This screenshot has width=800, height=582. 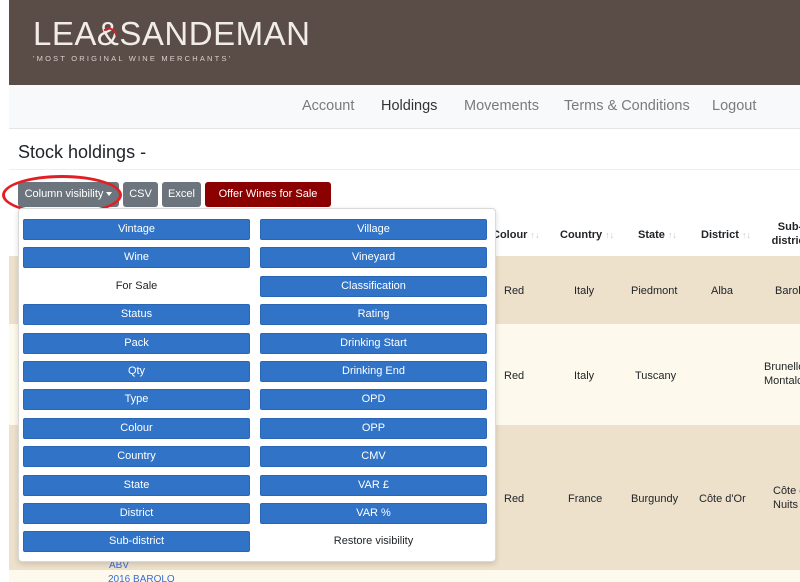 What do you see at coordinates (136, 485) in the screenshot?
I see `column-toggle-state: State` at bounding box center [136, 485].